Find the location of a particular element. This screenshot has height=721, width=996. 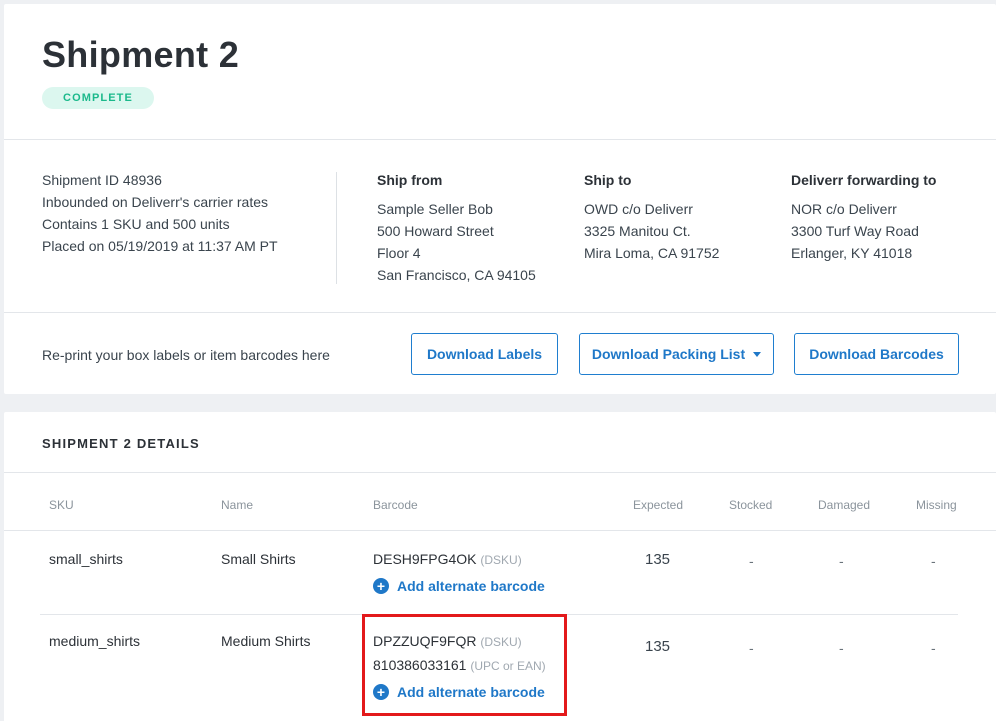

barcode-cell: DPZZUQF9FQR (DSKU) is located at coordinates (447, 641).